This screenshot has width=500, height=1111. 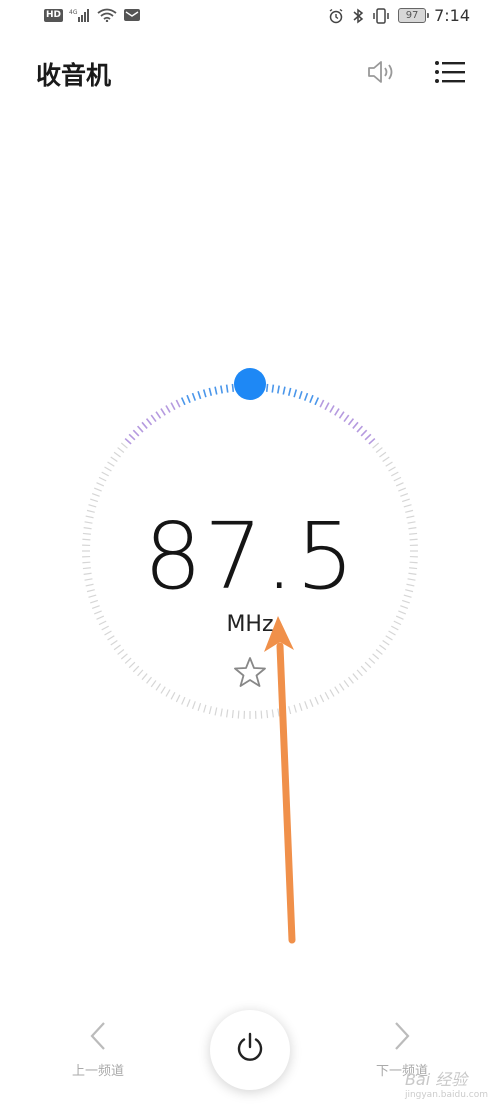 I want to click on watermark-sub: jingyan.baidu.com, so click(x=446, y=1095).